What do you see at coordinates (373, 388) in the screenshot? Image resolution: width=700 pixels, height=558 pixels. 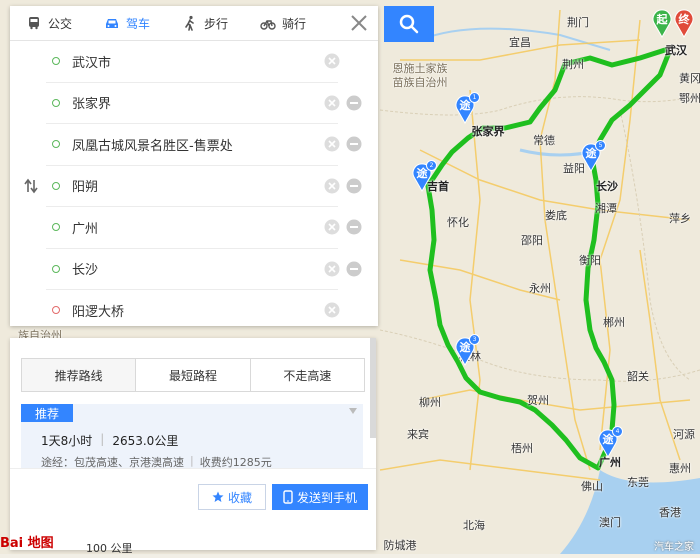 I see `scrollbar` at bounding box center [373, 388].